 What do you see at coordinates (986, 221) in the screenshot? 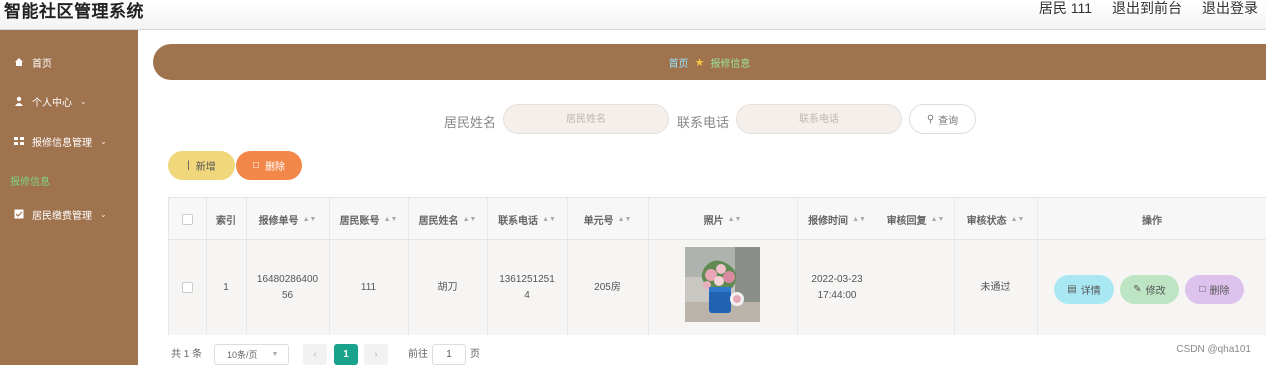
I see `column-header-label: 审核状态` at bounding box center [986, 221].